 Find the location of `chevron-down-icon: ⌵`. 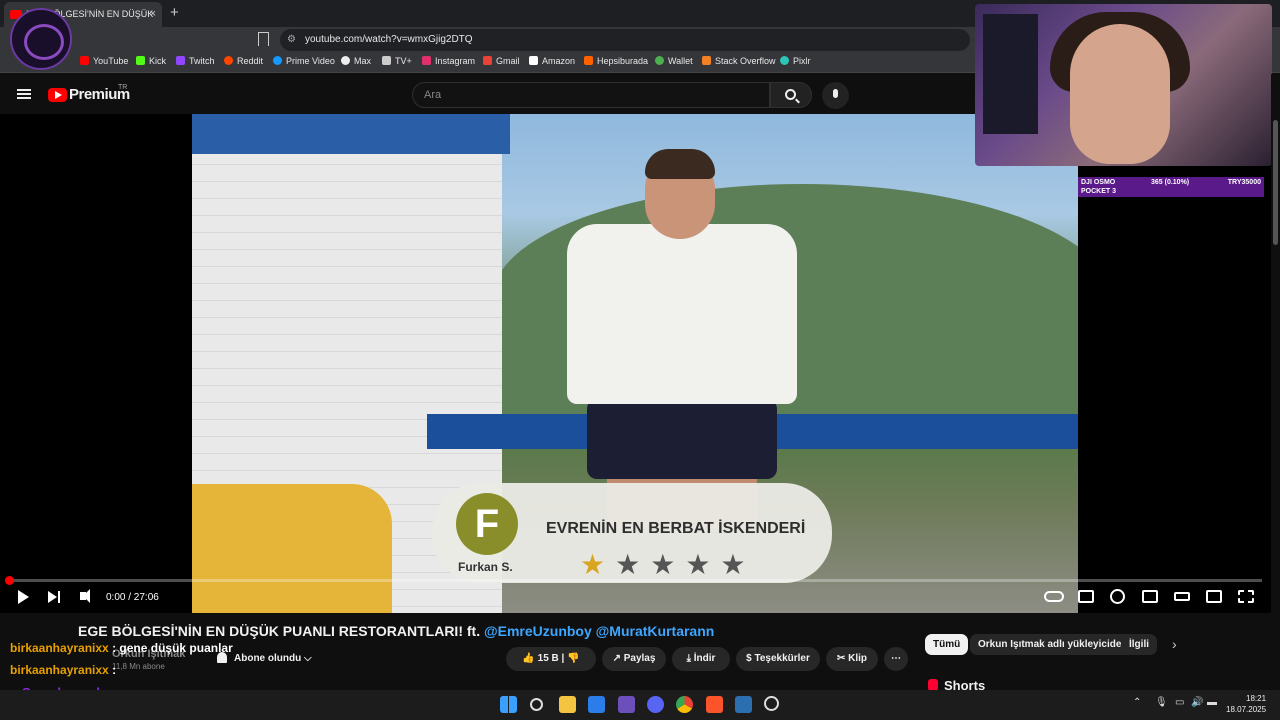

chevron-down-icon: ⌵ is located at coordinates (308, 658).